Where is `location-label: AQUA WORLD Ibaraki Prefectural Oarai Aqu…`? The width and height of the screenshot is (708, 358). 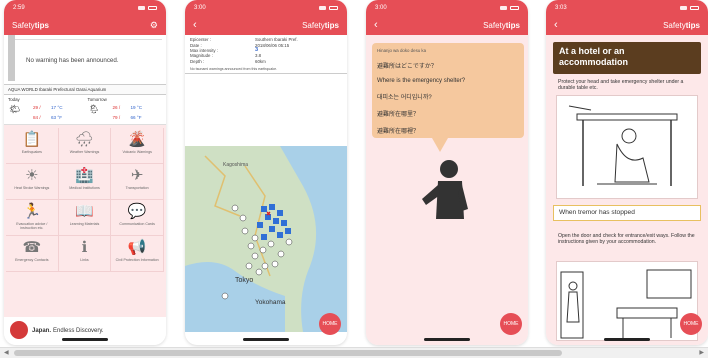 location-label: AQUA WORLD Ibaraki Prefectural Oarai Aqu… is located at coordinates (85, 89).